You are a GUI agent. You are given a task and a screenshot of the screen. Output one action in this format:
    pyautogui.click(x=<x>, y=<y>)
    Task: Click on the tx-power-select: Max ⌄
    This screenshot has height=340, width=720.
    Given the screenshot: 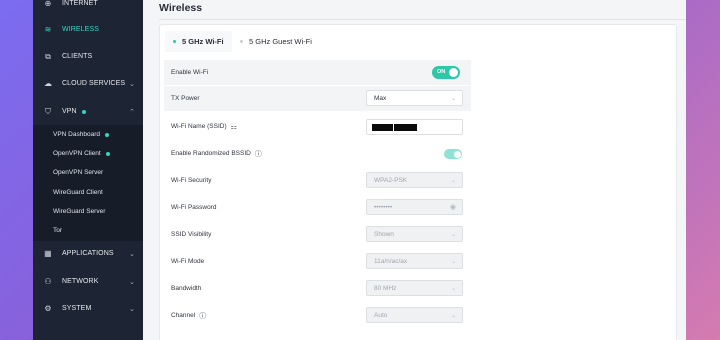 What is the action you would take?
    pyautogui.click(x=414, y=98)
    